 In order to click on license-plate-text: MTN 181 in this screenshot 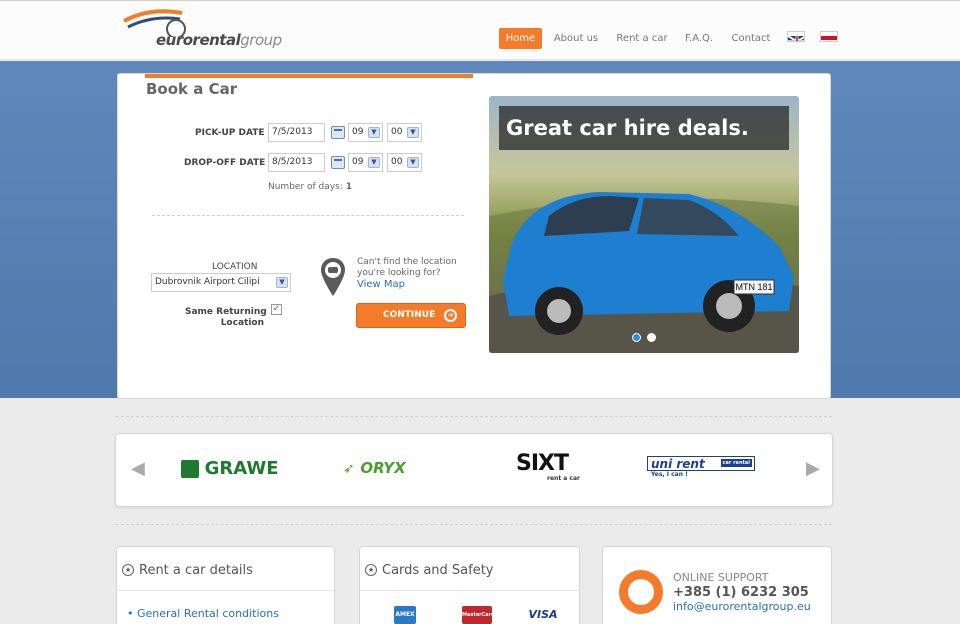, I will do `click(753, 287)`.